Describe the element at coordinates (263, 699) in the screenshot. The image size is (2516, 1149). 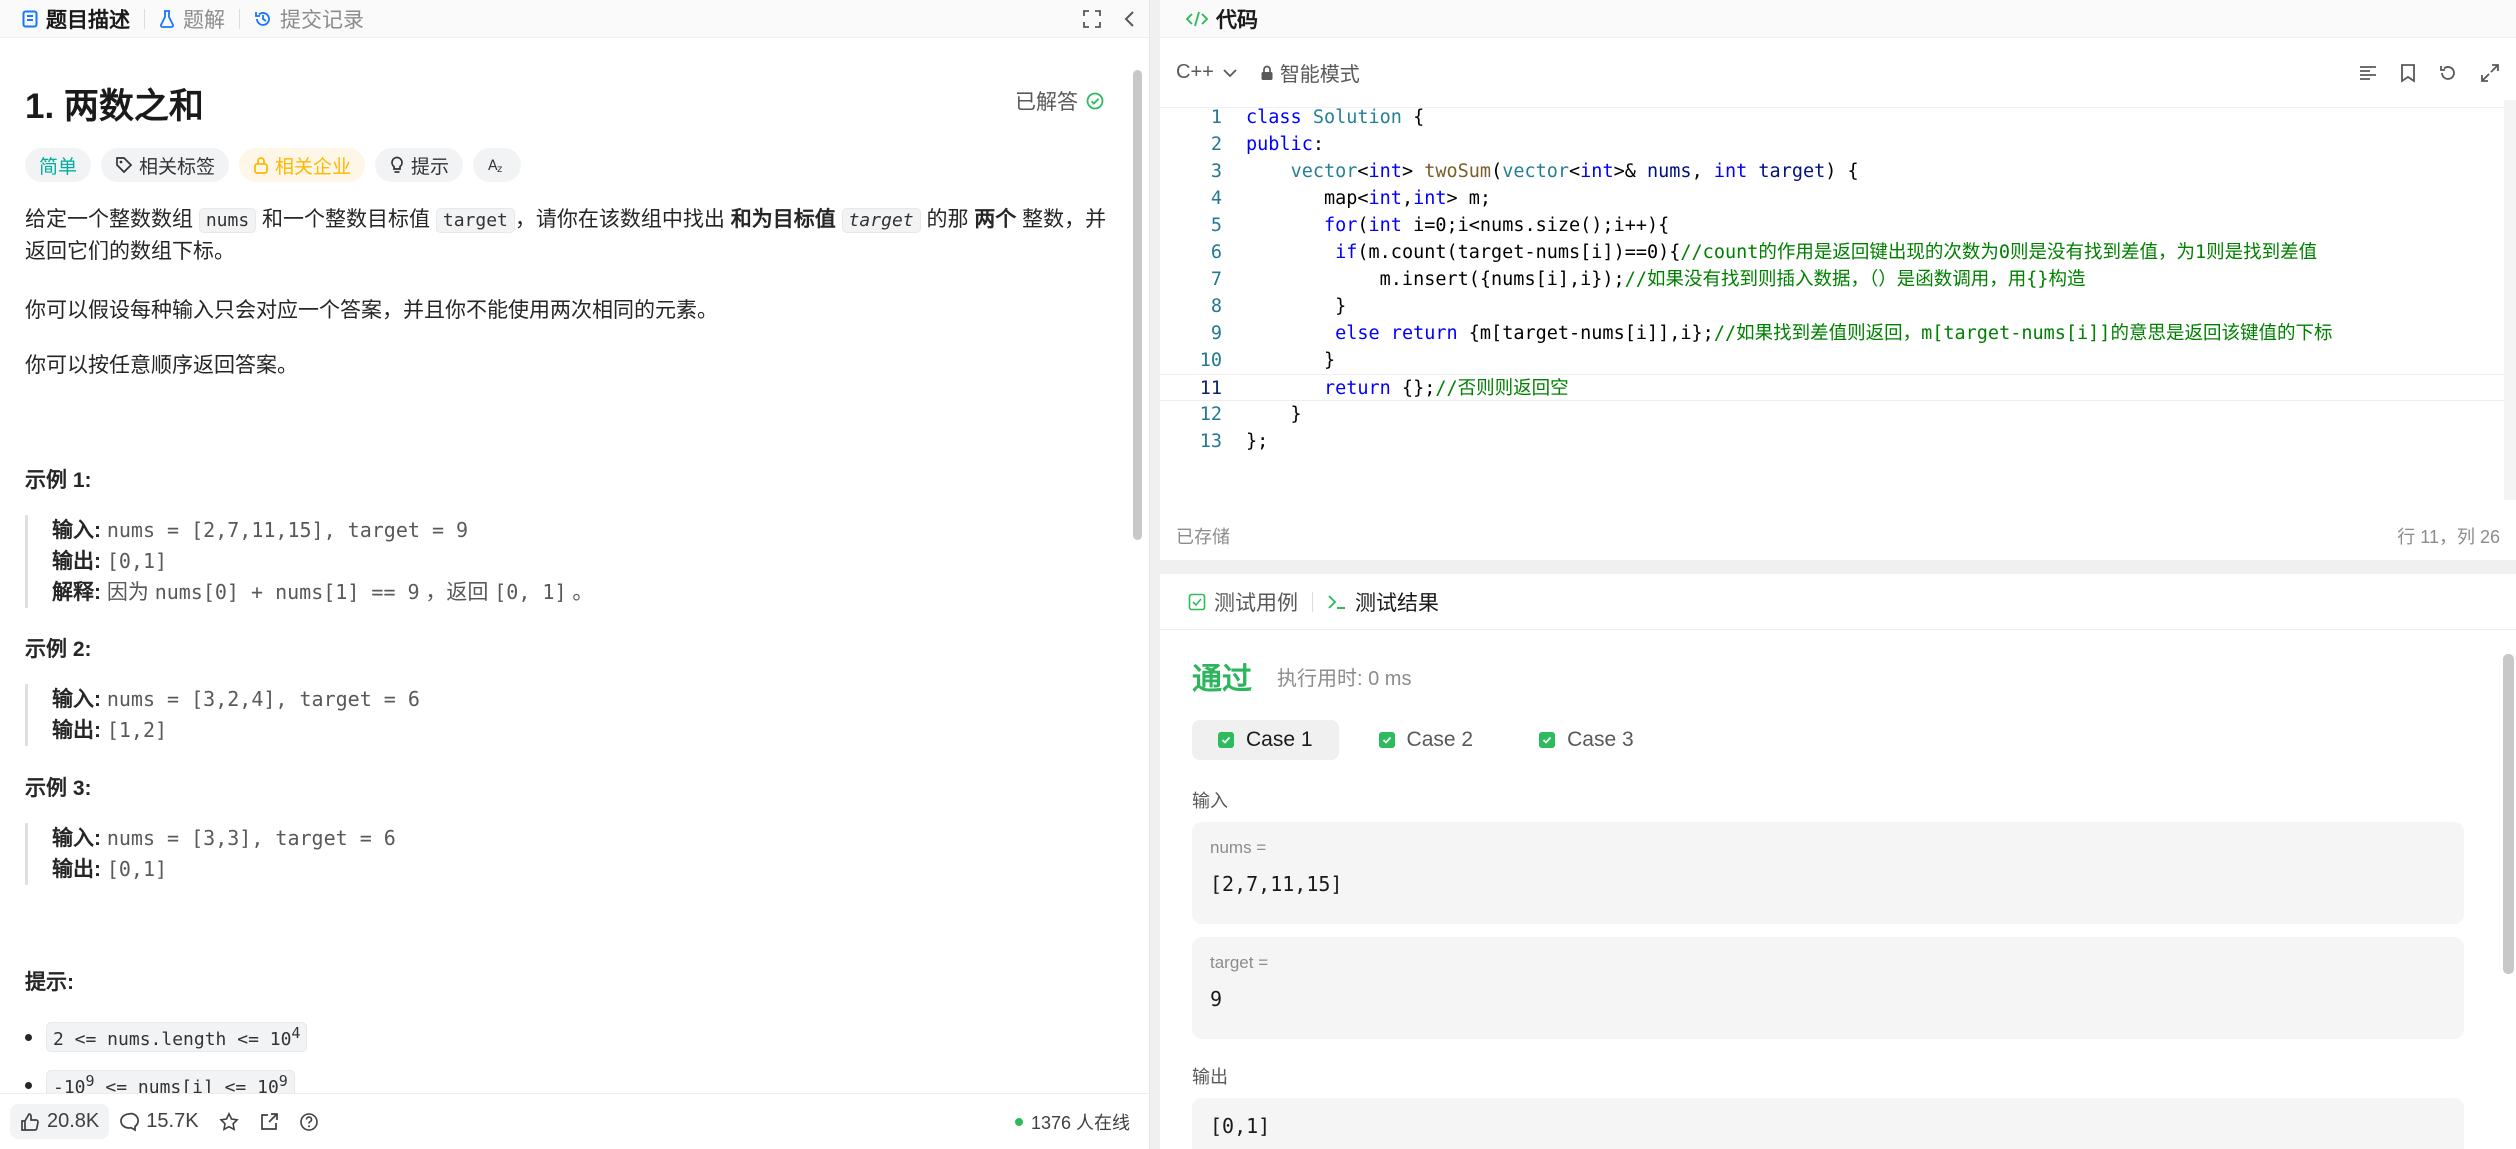
I see `example-input: nums = [3,2,4], target = 6` at that location.